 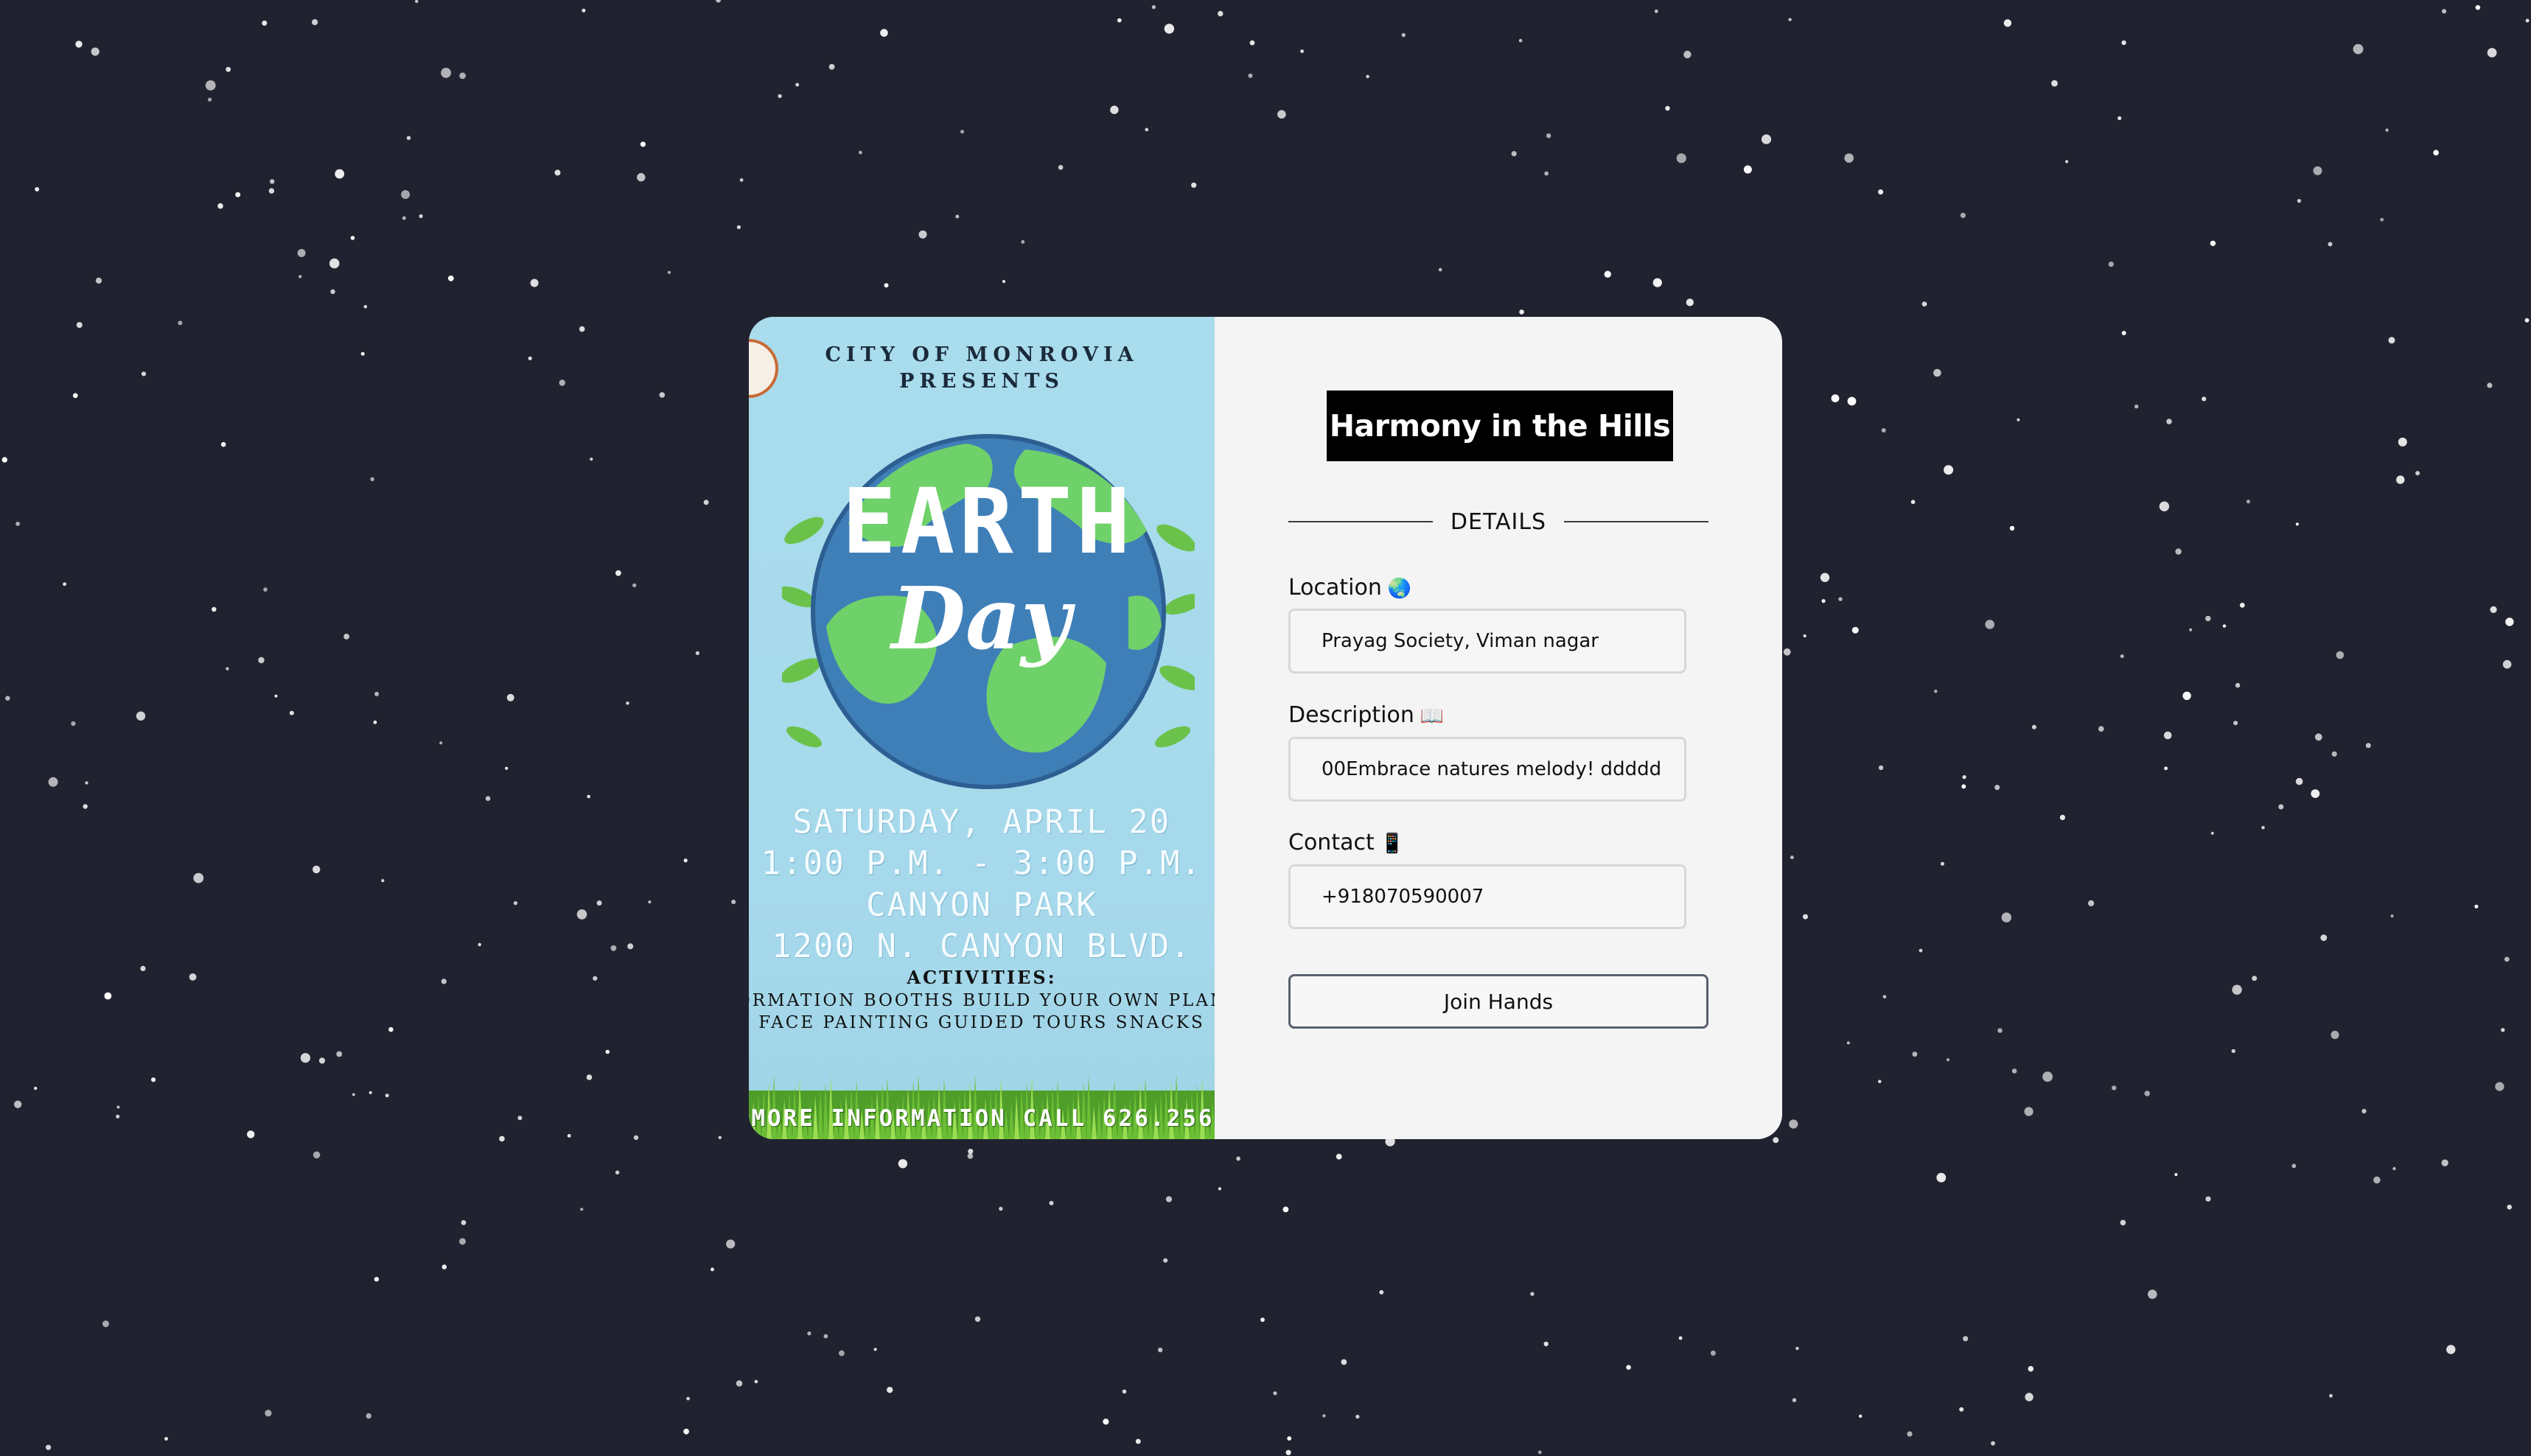 What do you see at coordinates (982, 1000) in the screenshot?
I see `poster-activities-line: ORMATION BOOTHS BUILD YOUR OWN PLAN` at bounding box center [982, 1000].